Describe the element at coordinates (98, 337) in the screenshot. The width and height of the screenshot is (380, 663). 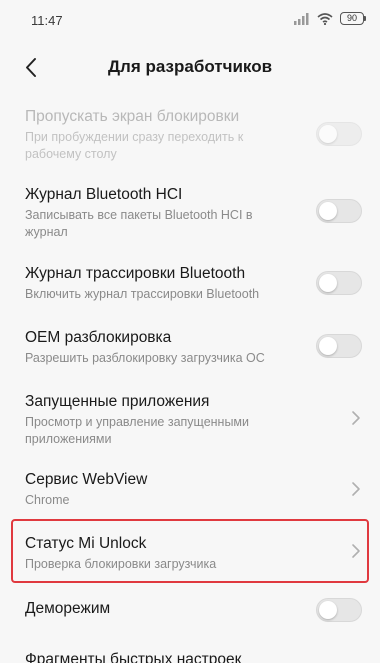
I see `setting-title: OEM разблокировка` at that location.